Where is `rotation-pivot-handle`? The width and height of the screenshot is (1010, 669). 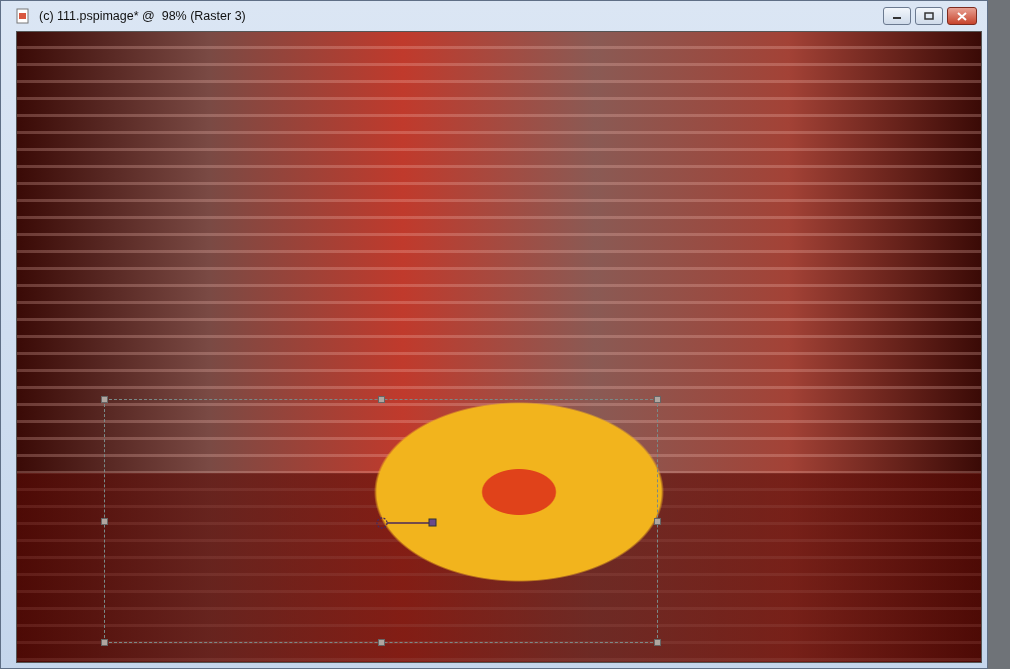 rotation-pivot-handle is located at coordinates (406, 523).